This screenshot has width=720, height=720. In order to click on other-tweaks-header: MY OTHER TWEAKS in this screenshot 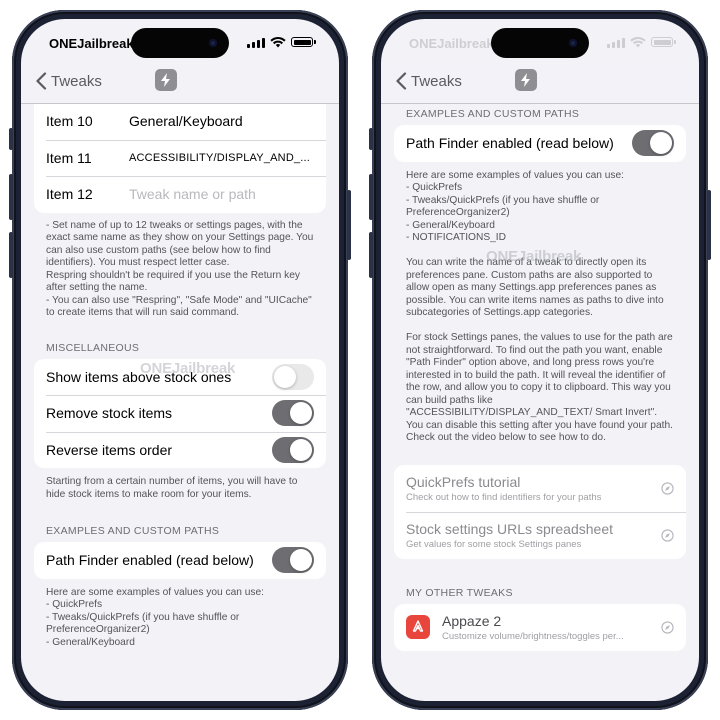, I will do `click(459, 592)`.